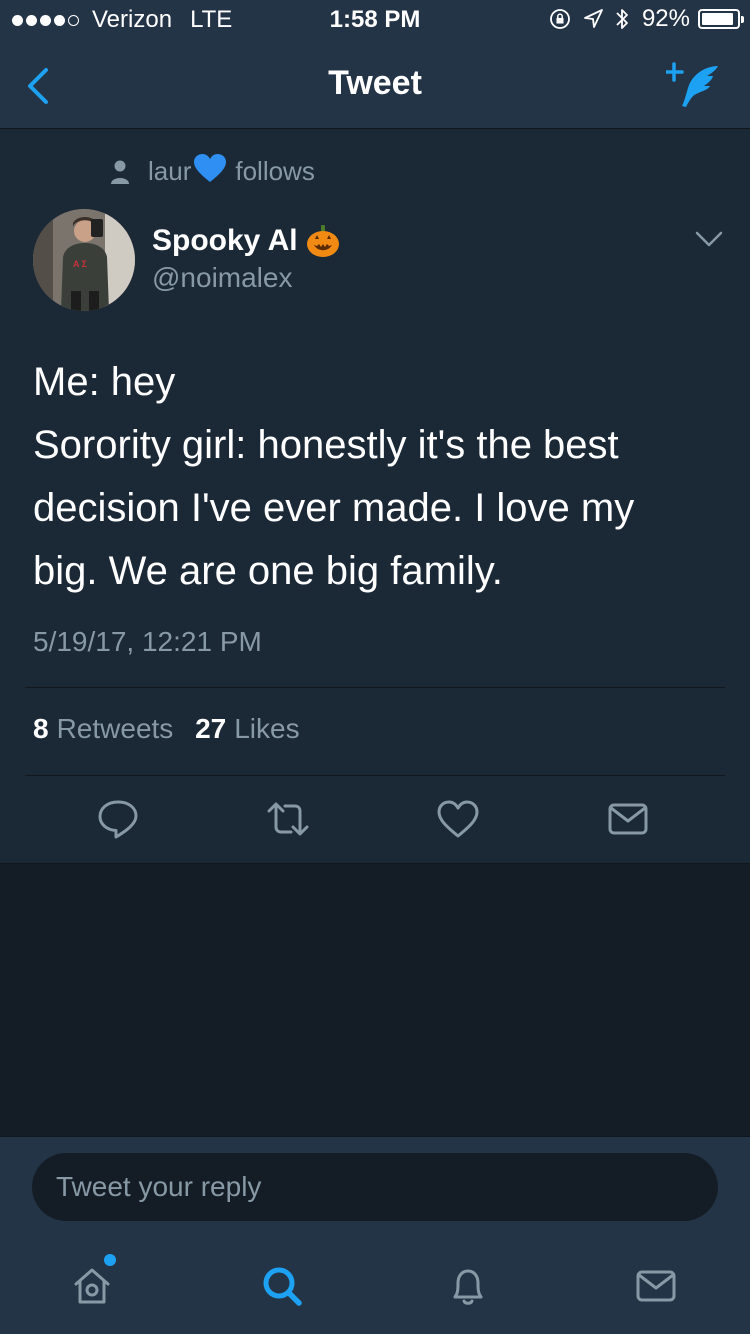 The image size is (750, 1334). What do you see at coordinates (375, 822) in the screenshot?
I see `tweet-actions` at bounding box center [375, 822].